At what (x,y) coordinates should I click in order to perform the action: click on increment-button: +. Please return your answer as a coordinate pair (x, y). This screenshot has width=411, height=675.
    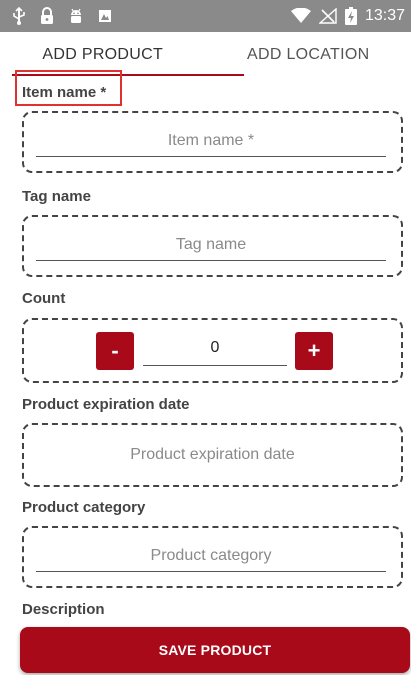
    Looking at the image, I should click on (314, 351).